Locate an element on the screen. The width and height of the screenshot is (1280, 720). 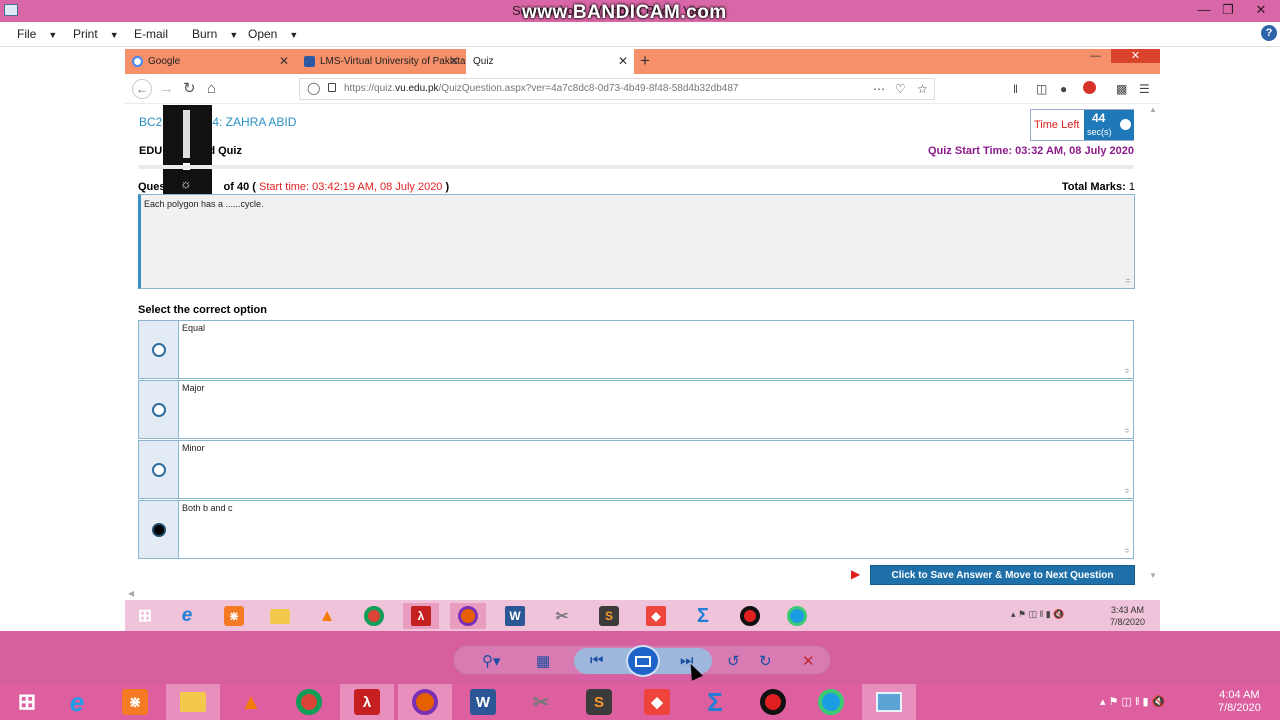
menu-print: Print ▼ is located at coordinates (96, 34).